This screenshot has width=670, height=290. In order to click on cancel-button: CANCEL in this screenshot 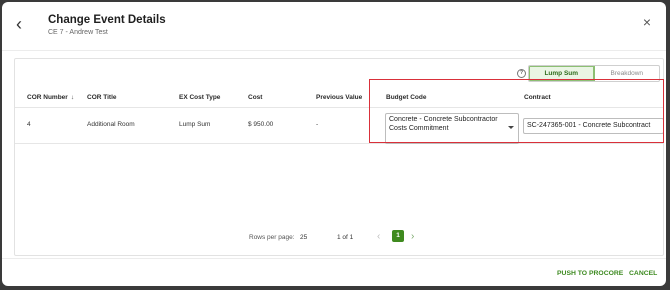, I will do `click(643, 273)`.